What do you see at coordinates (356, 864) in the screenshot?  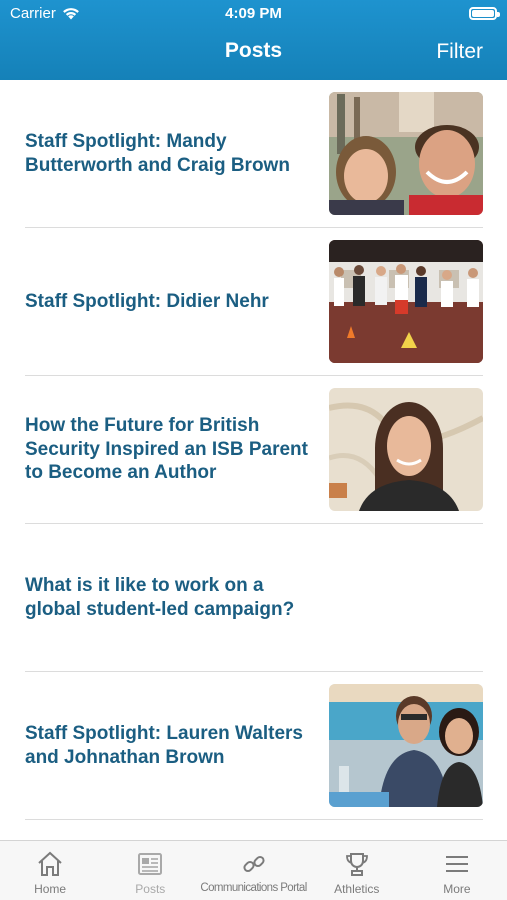 I see `trophy-icon` at bounding box center [356, 864].